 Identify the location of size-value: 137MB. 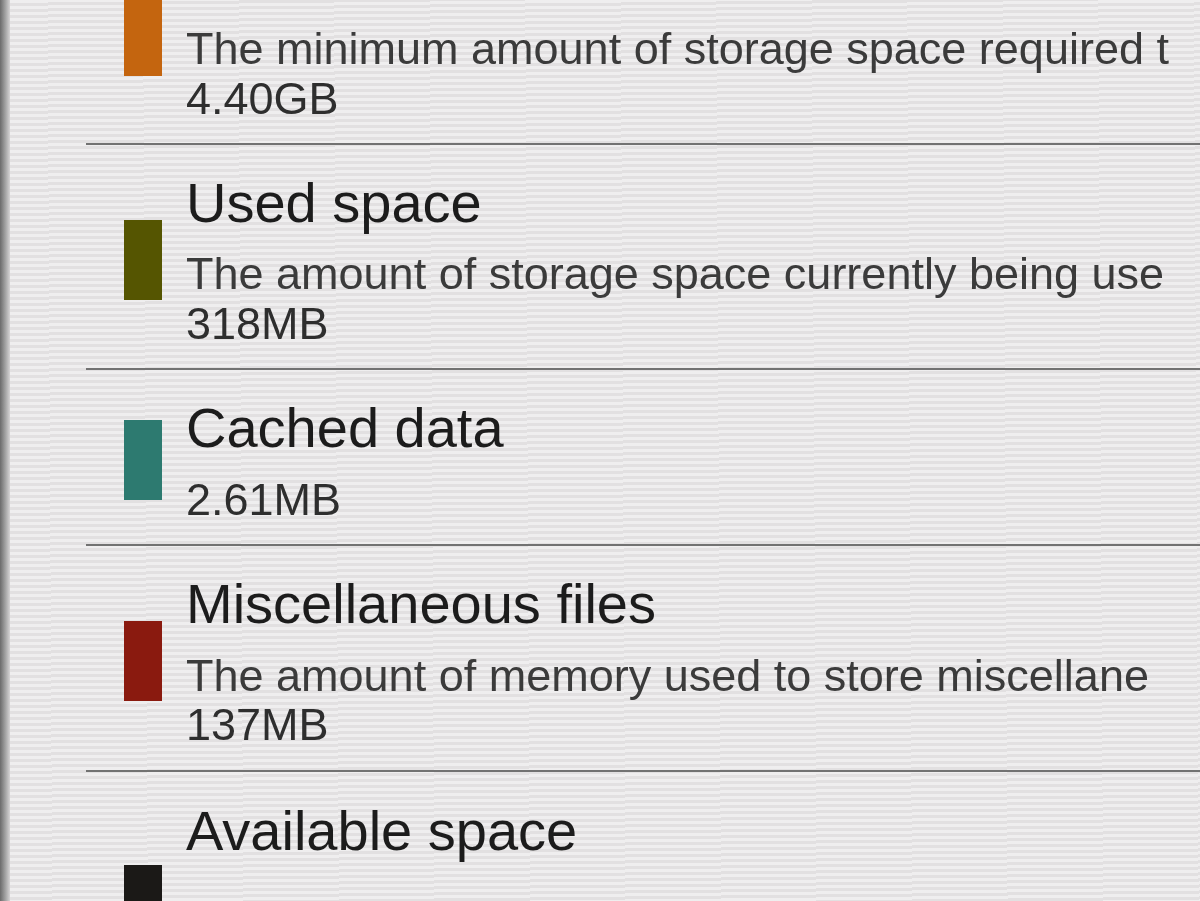
(258, 725).